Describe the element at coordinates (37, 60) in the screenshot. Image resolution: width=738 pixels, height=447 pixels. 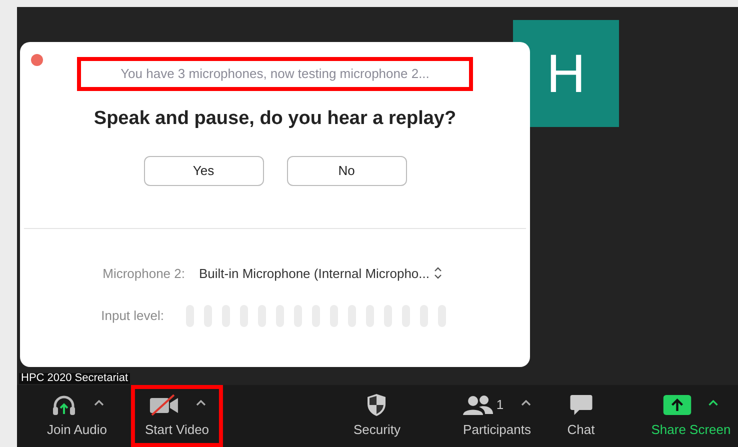
I see `close-button` at that location.